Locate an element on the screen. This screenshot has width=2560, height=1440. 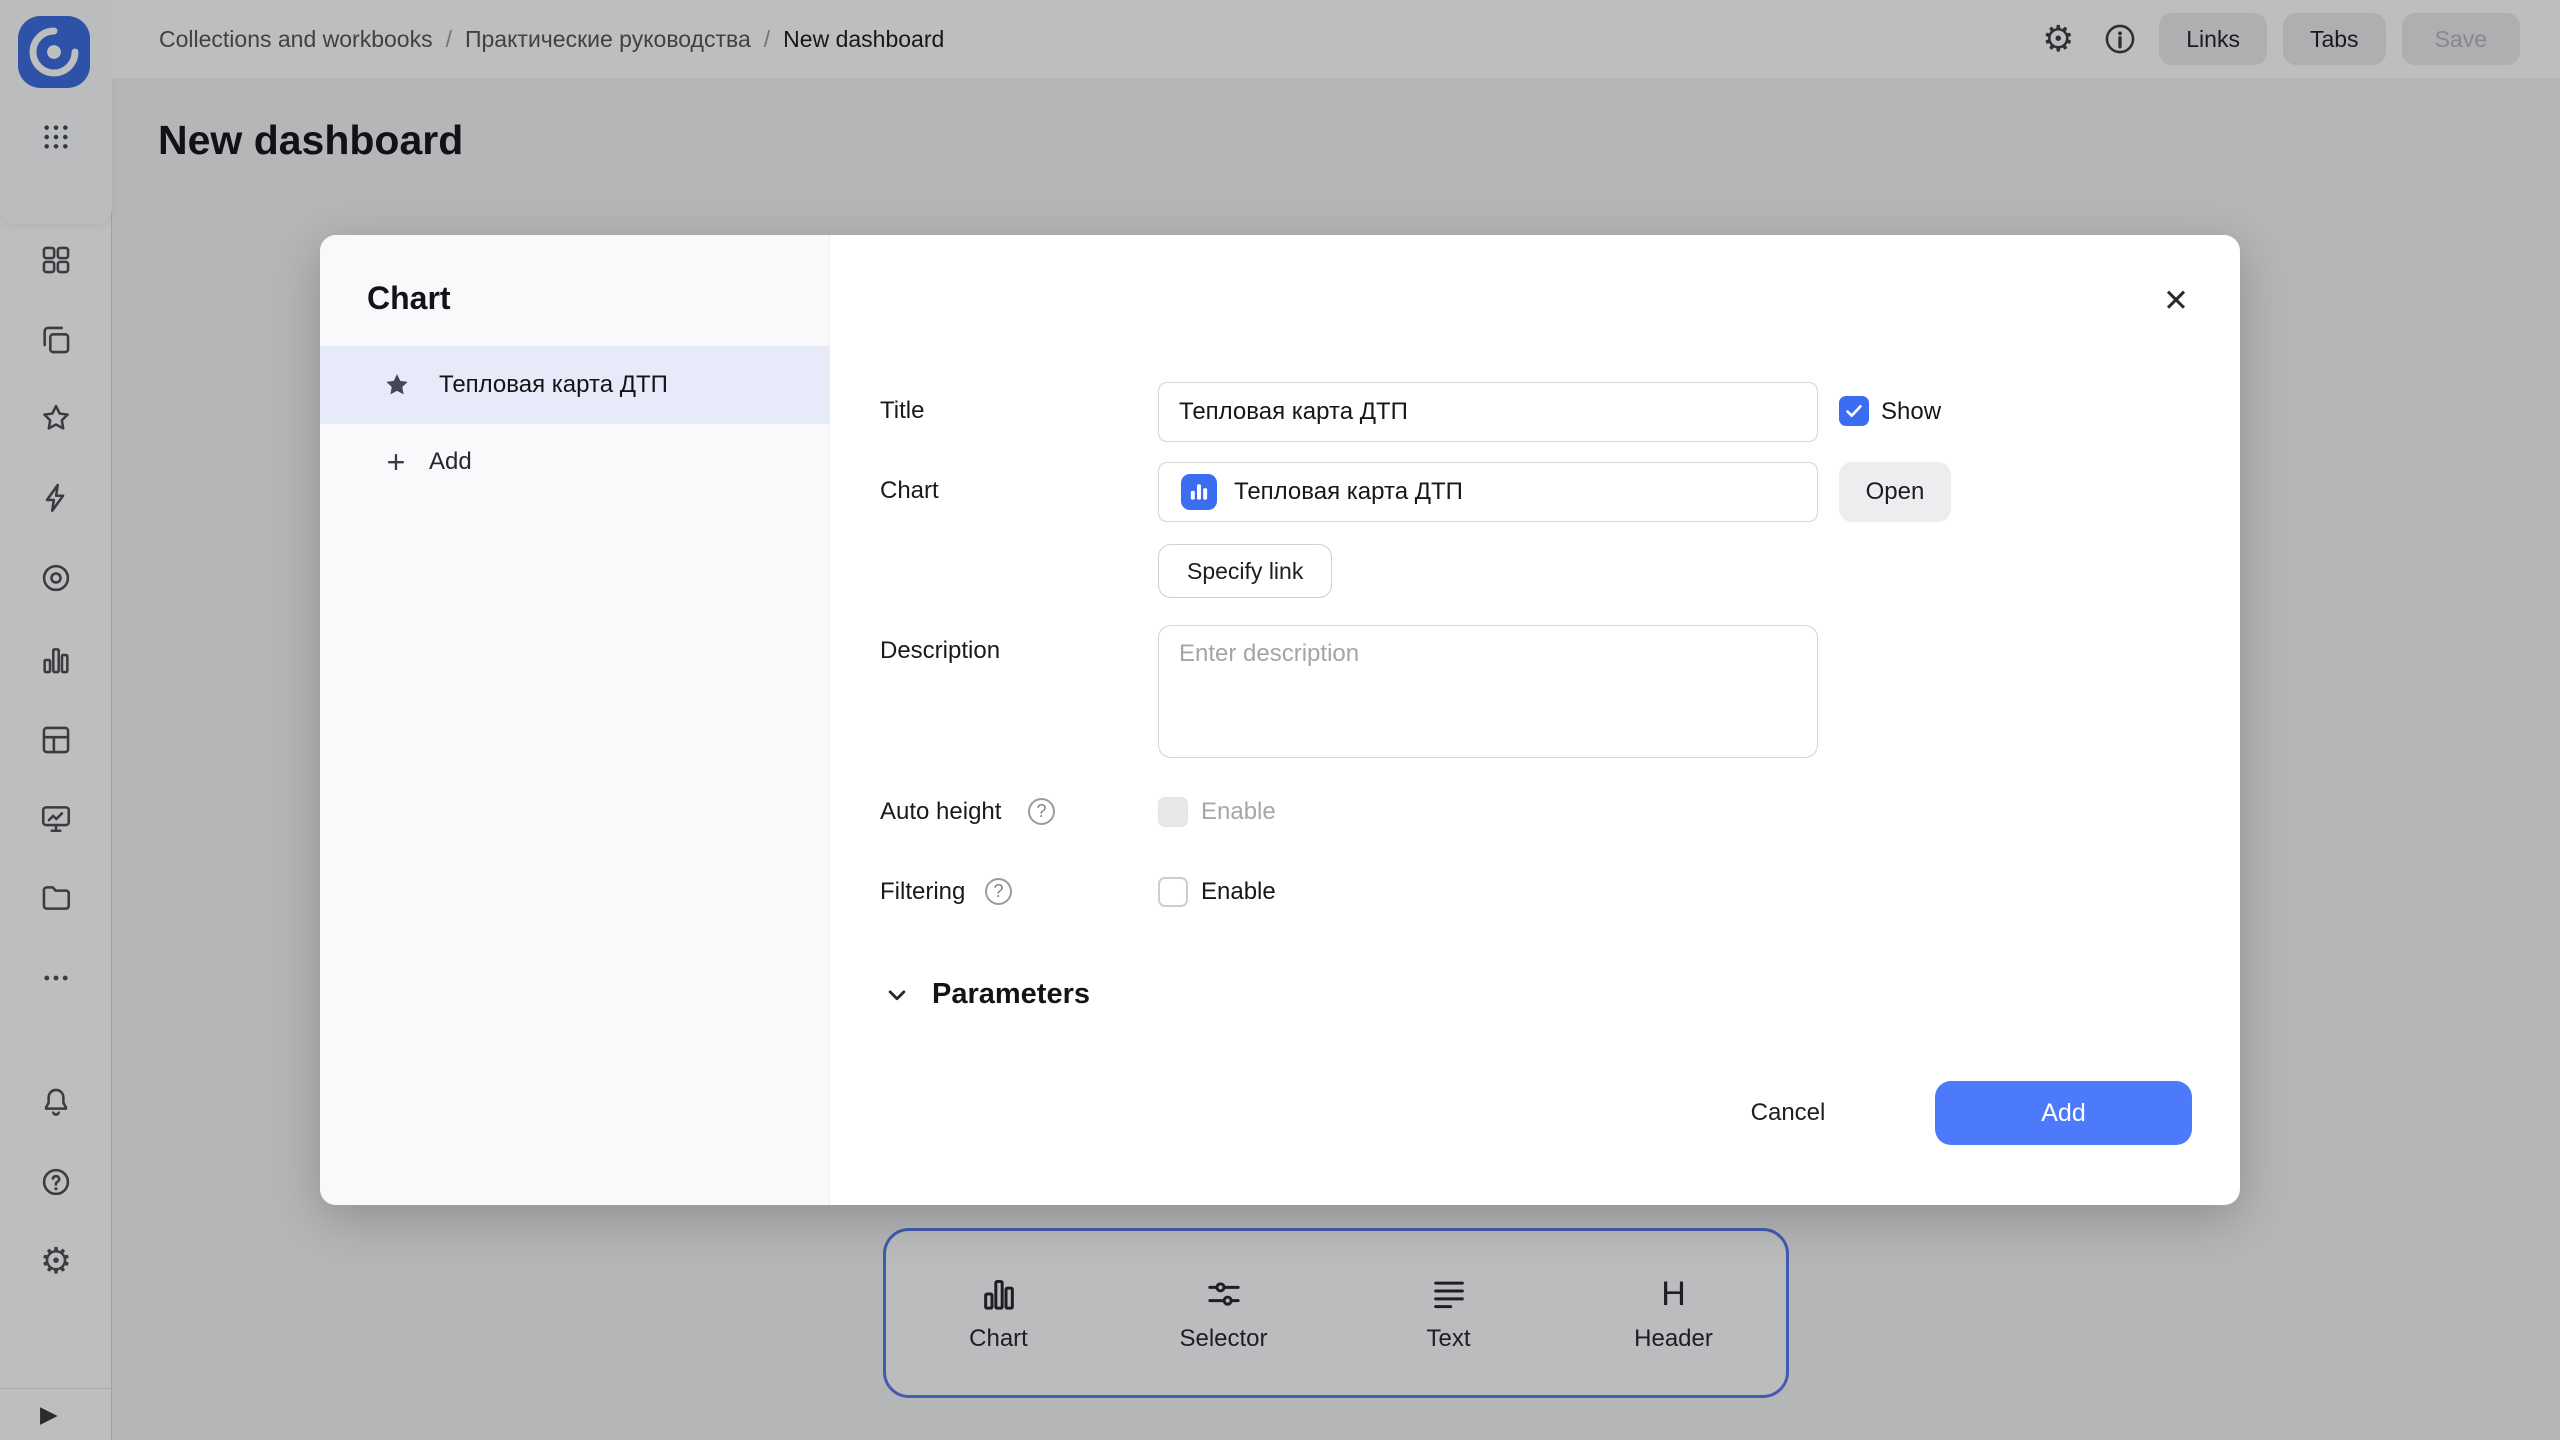
auto-height-enable-label: Enable is located at coordinates (1238, 811).